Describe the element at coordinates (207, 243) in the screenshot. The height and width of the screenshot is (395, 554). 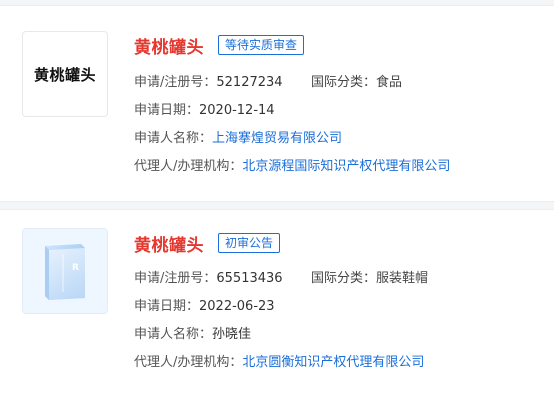
I see `title-row: 黄桃罐头 初审公告` at that location.